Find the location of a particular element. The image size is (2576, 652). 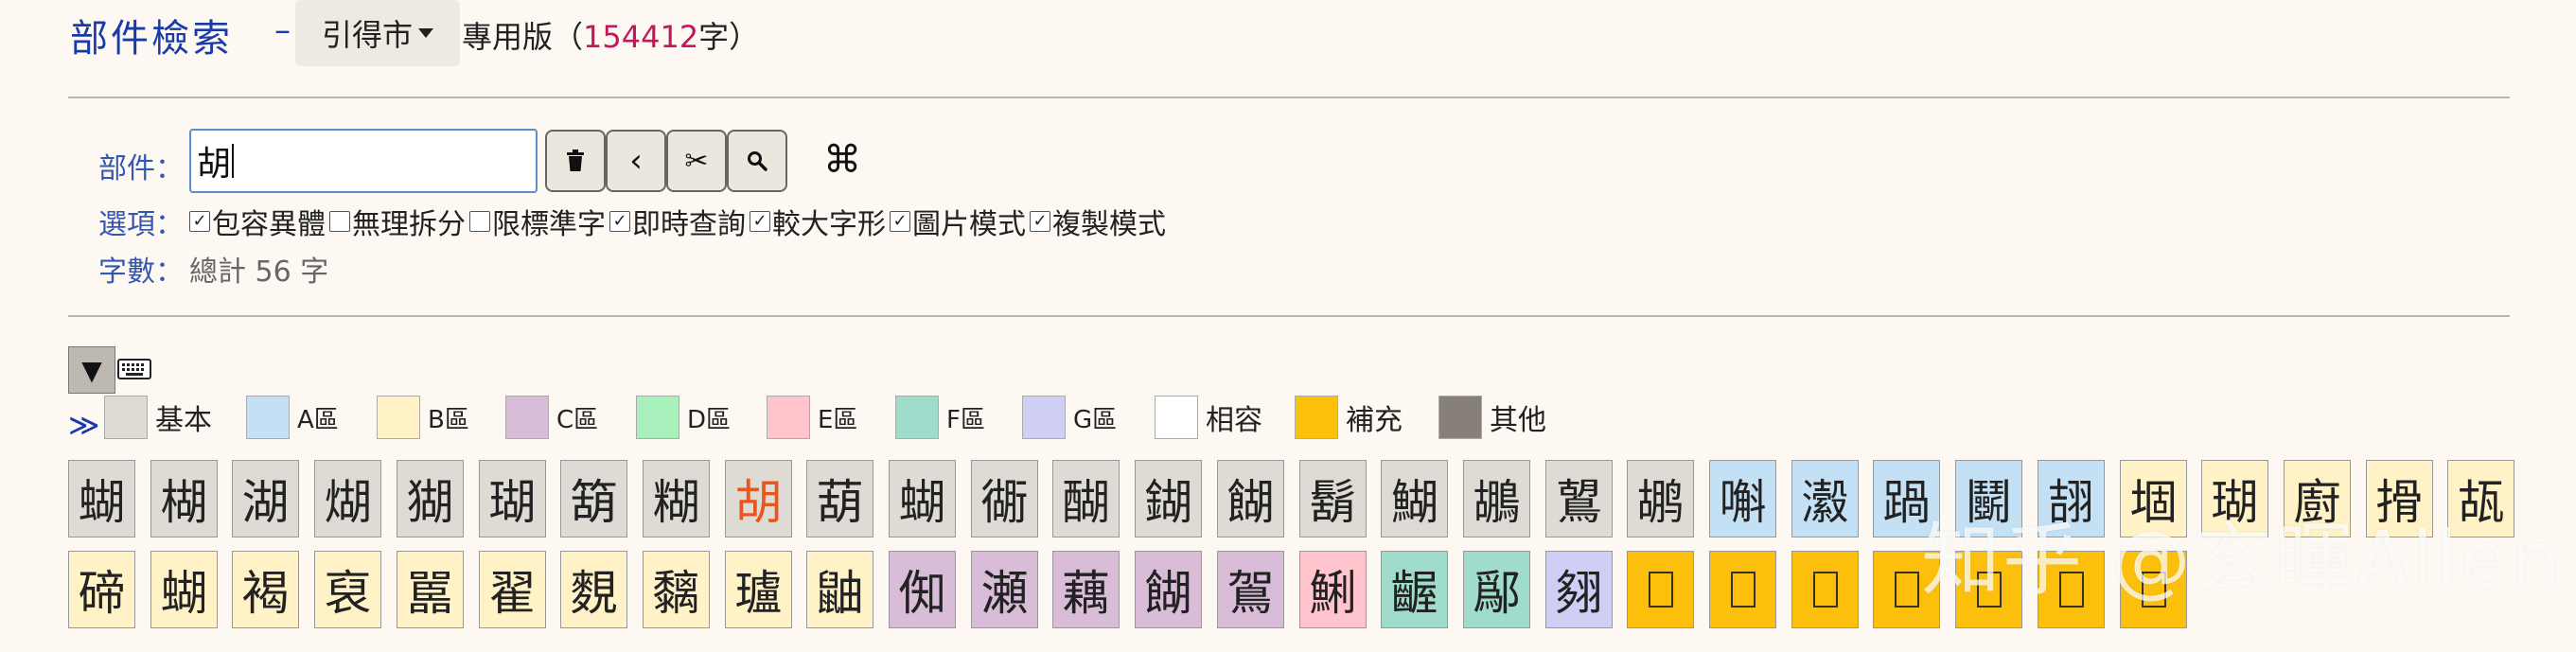

char-cell: 湖 is located at coordinates (265, 499).